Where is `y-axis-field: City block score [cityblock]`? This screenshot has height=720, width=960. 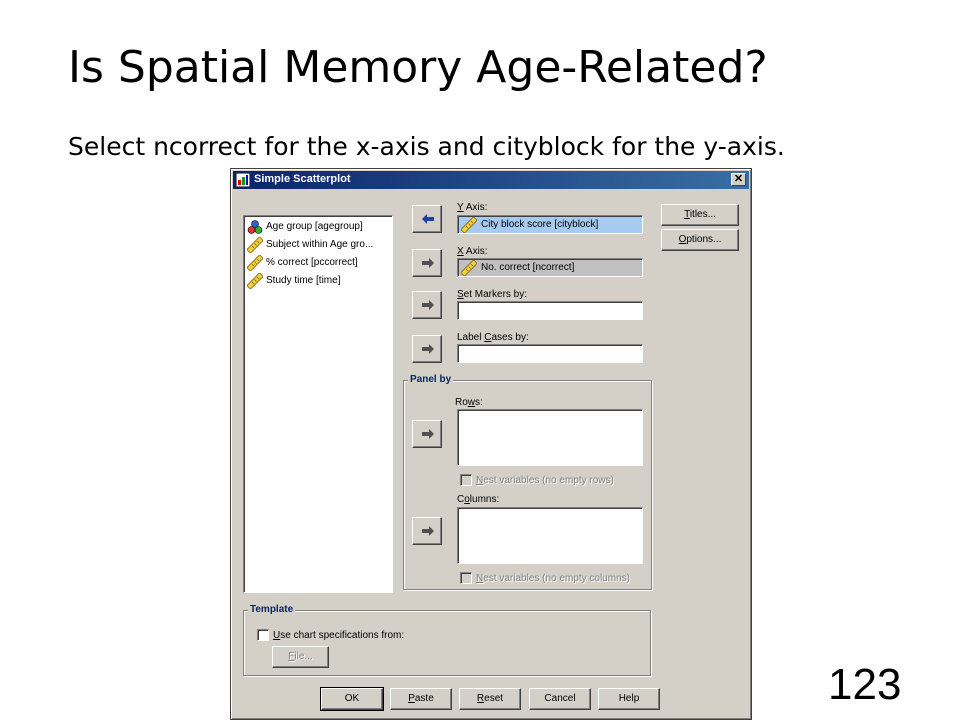
y-axis-field: City block score [cityblock] is located at coordinates (550, 224).